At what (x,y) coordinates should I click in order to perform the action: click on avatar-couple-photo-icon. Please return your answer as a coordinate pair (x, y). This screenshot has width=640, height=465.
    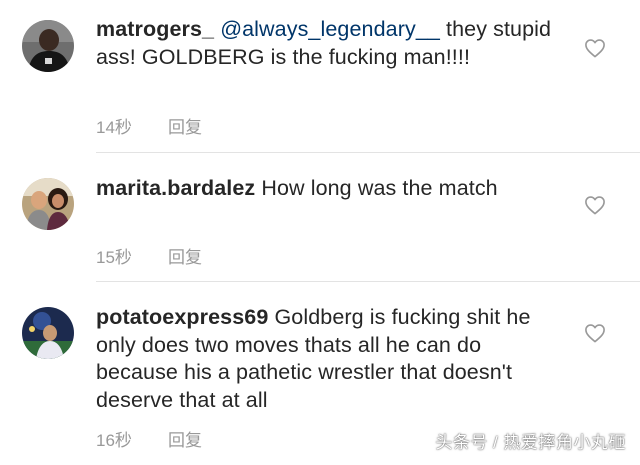
    Looking at the image, I should click on (48, 204).